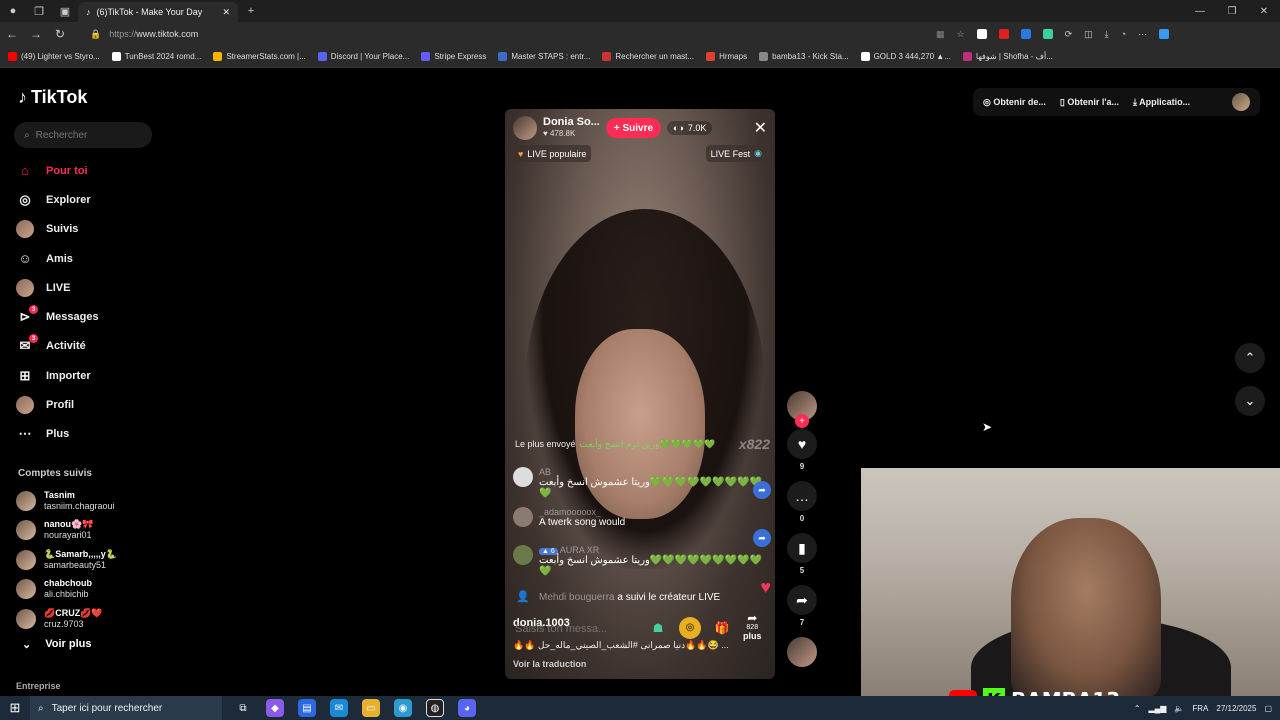 The height and width of the screenshot is (720, 1280). I want to click on store-app-icon: ▤, so click(307, 708).